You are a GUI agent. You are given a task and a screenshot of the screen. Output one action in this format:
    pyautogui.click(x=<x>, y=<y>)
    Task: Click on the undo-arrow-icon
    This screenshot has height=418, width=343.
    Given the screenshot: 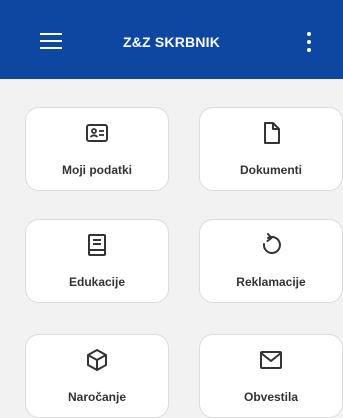 What is the action you would take?
    pyautogui.click(x=271, y=243)
    